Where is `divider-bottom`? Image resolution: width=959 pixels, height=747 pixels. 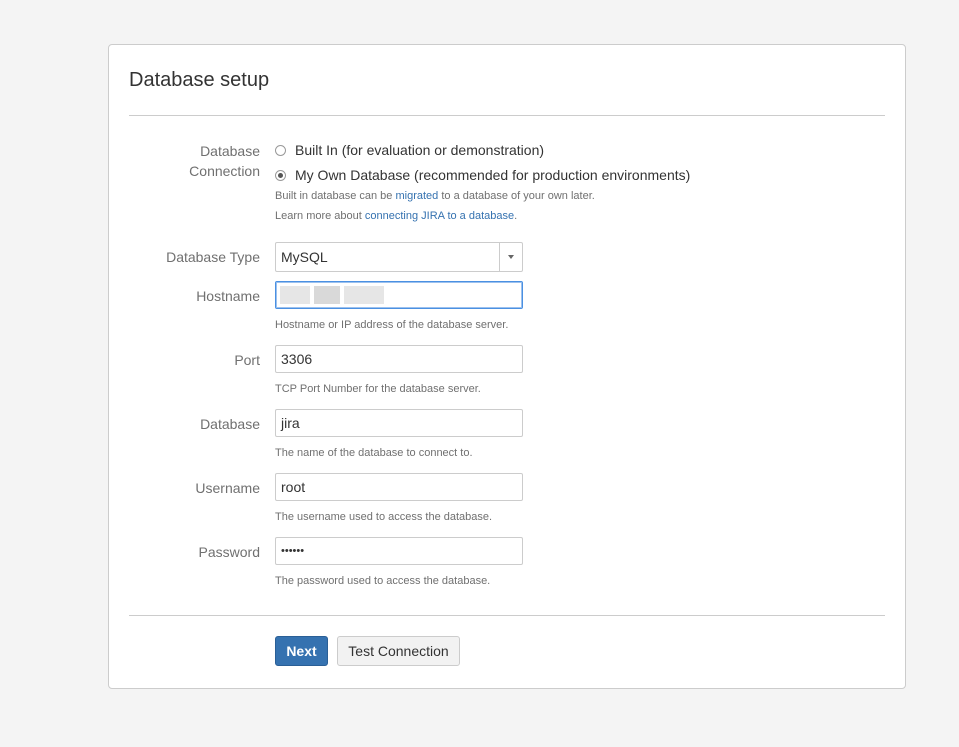
divider-bottom is located at coordinates (507, 615).